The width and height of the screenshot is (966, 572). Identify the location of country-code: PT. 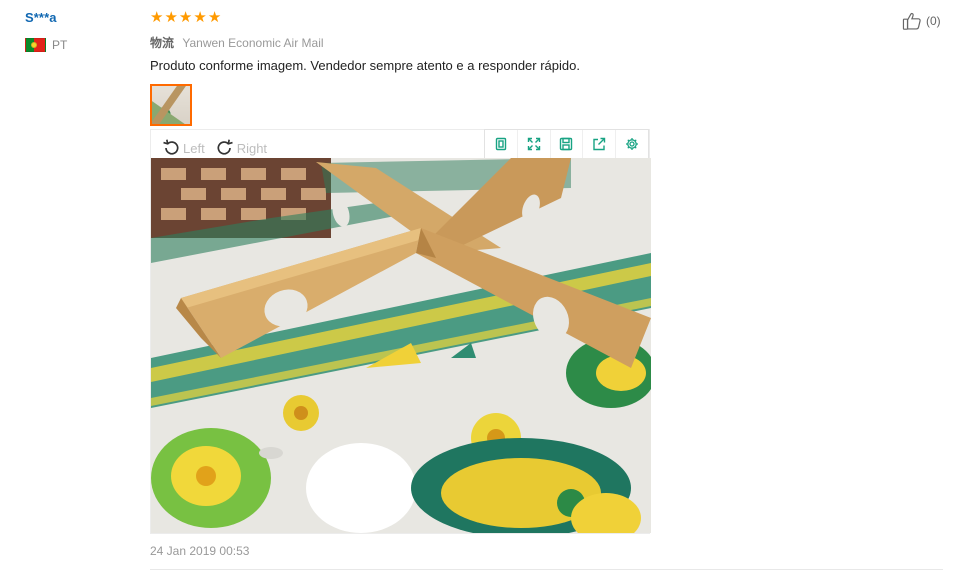
(60, 45).